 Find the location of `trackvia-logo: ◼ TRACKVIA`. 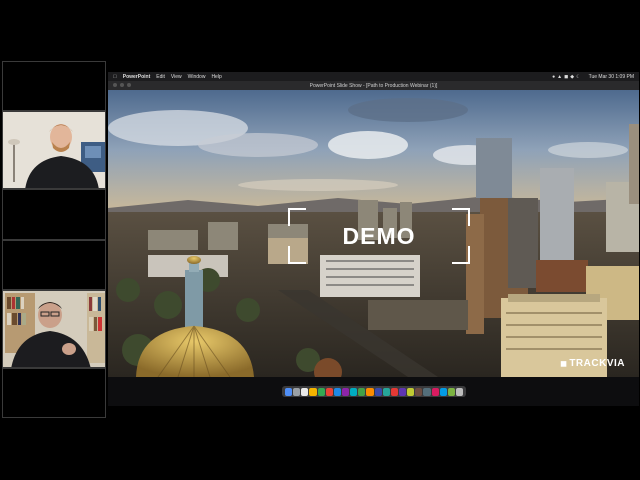

trackvia-logo: ◼ TRACKVIA is located at coordinates (592, 363).